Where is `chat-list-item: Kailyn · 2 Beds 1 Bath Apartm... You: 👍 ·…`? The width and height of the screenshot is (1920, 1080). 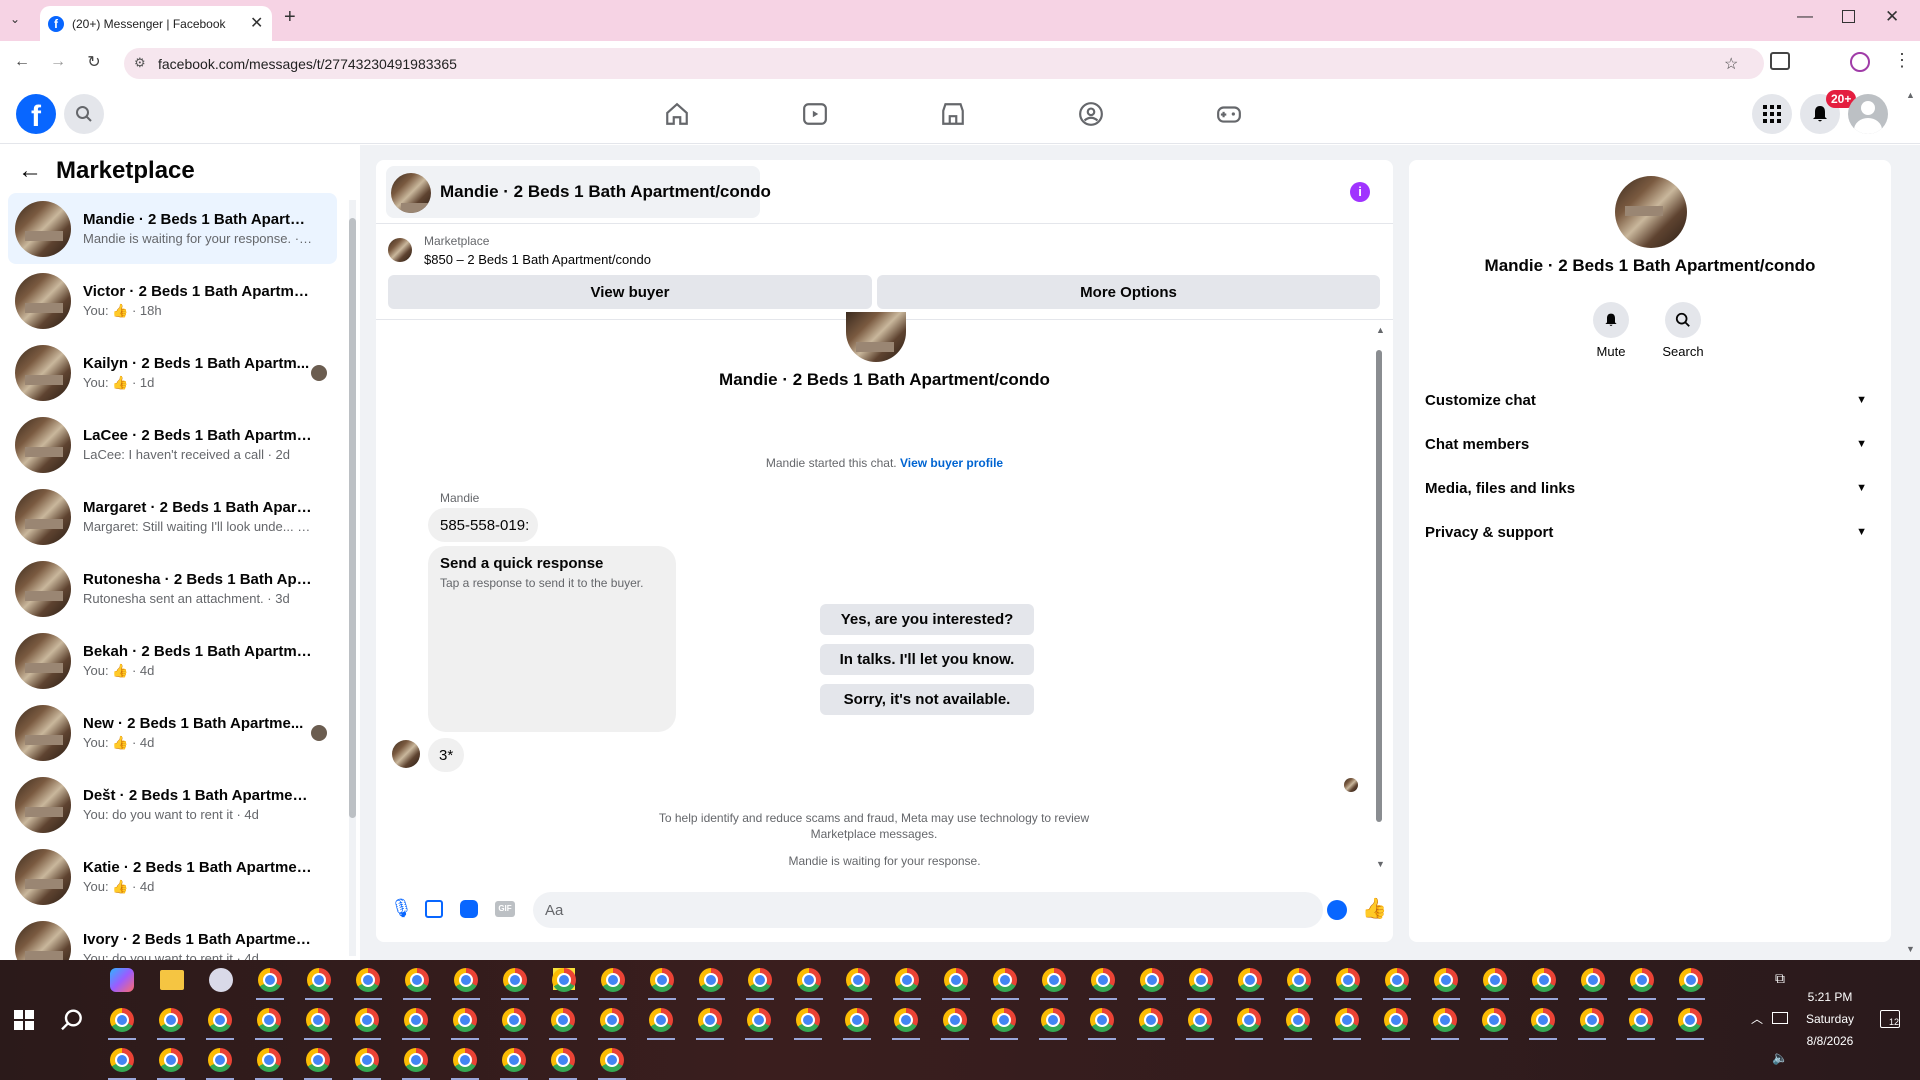 chat-list-item: Kailyn · 2 Beds 1 Bath Apartm... You: 👍 ·… is located at coordinates (172, 372).